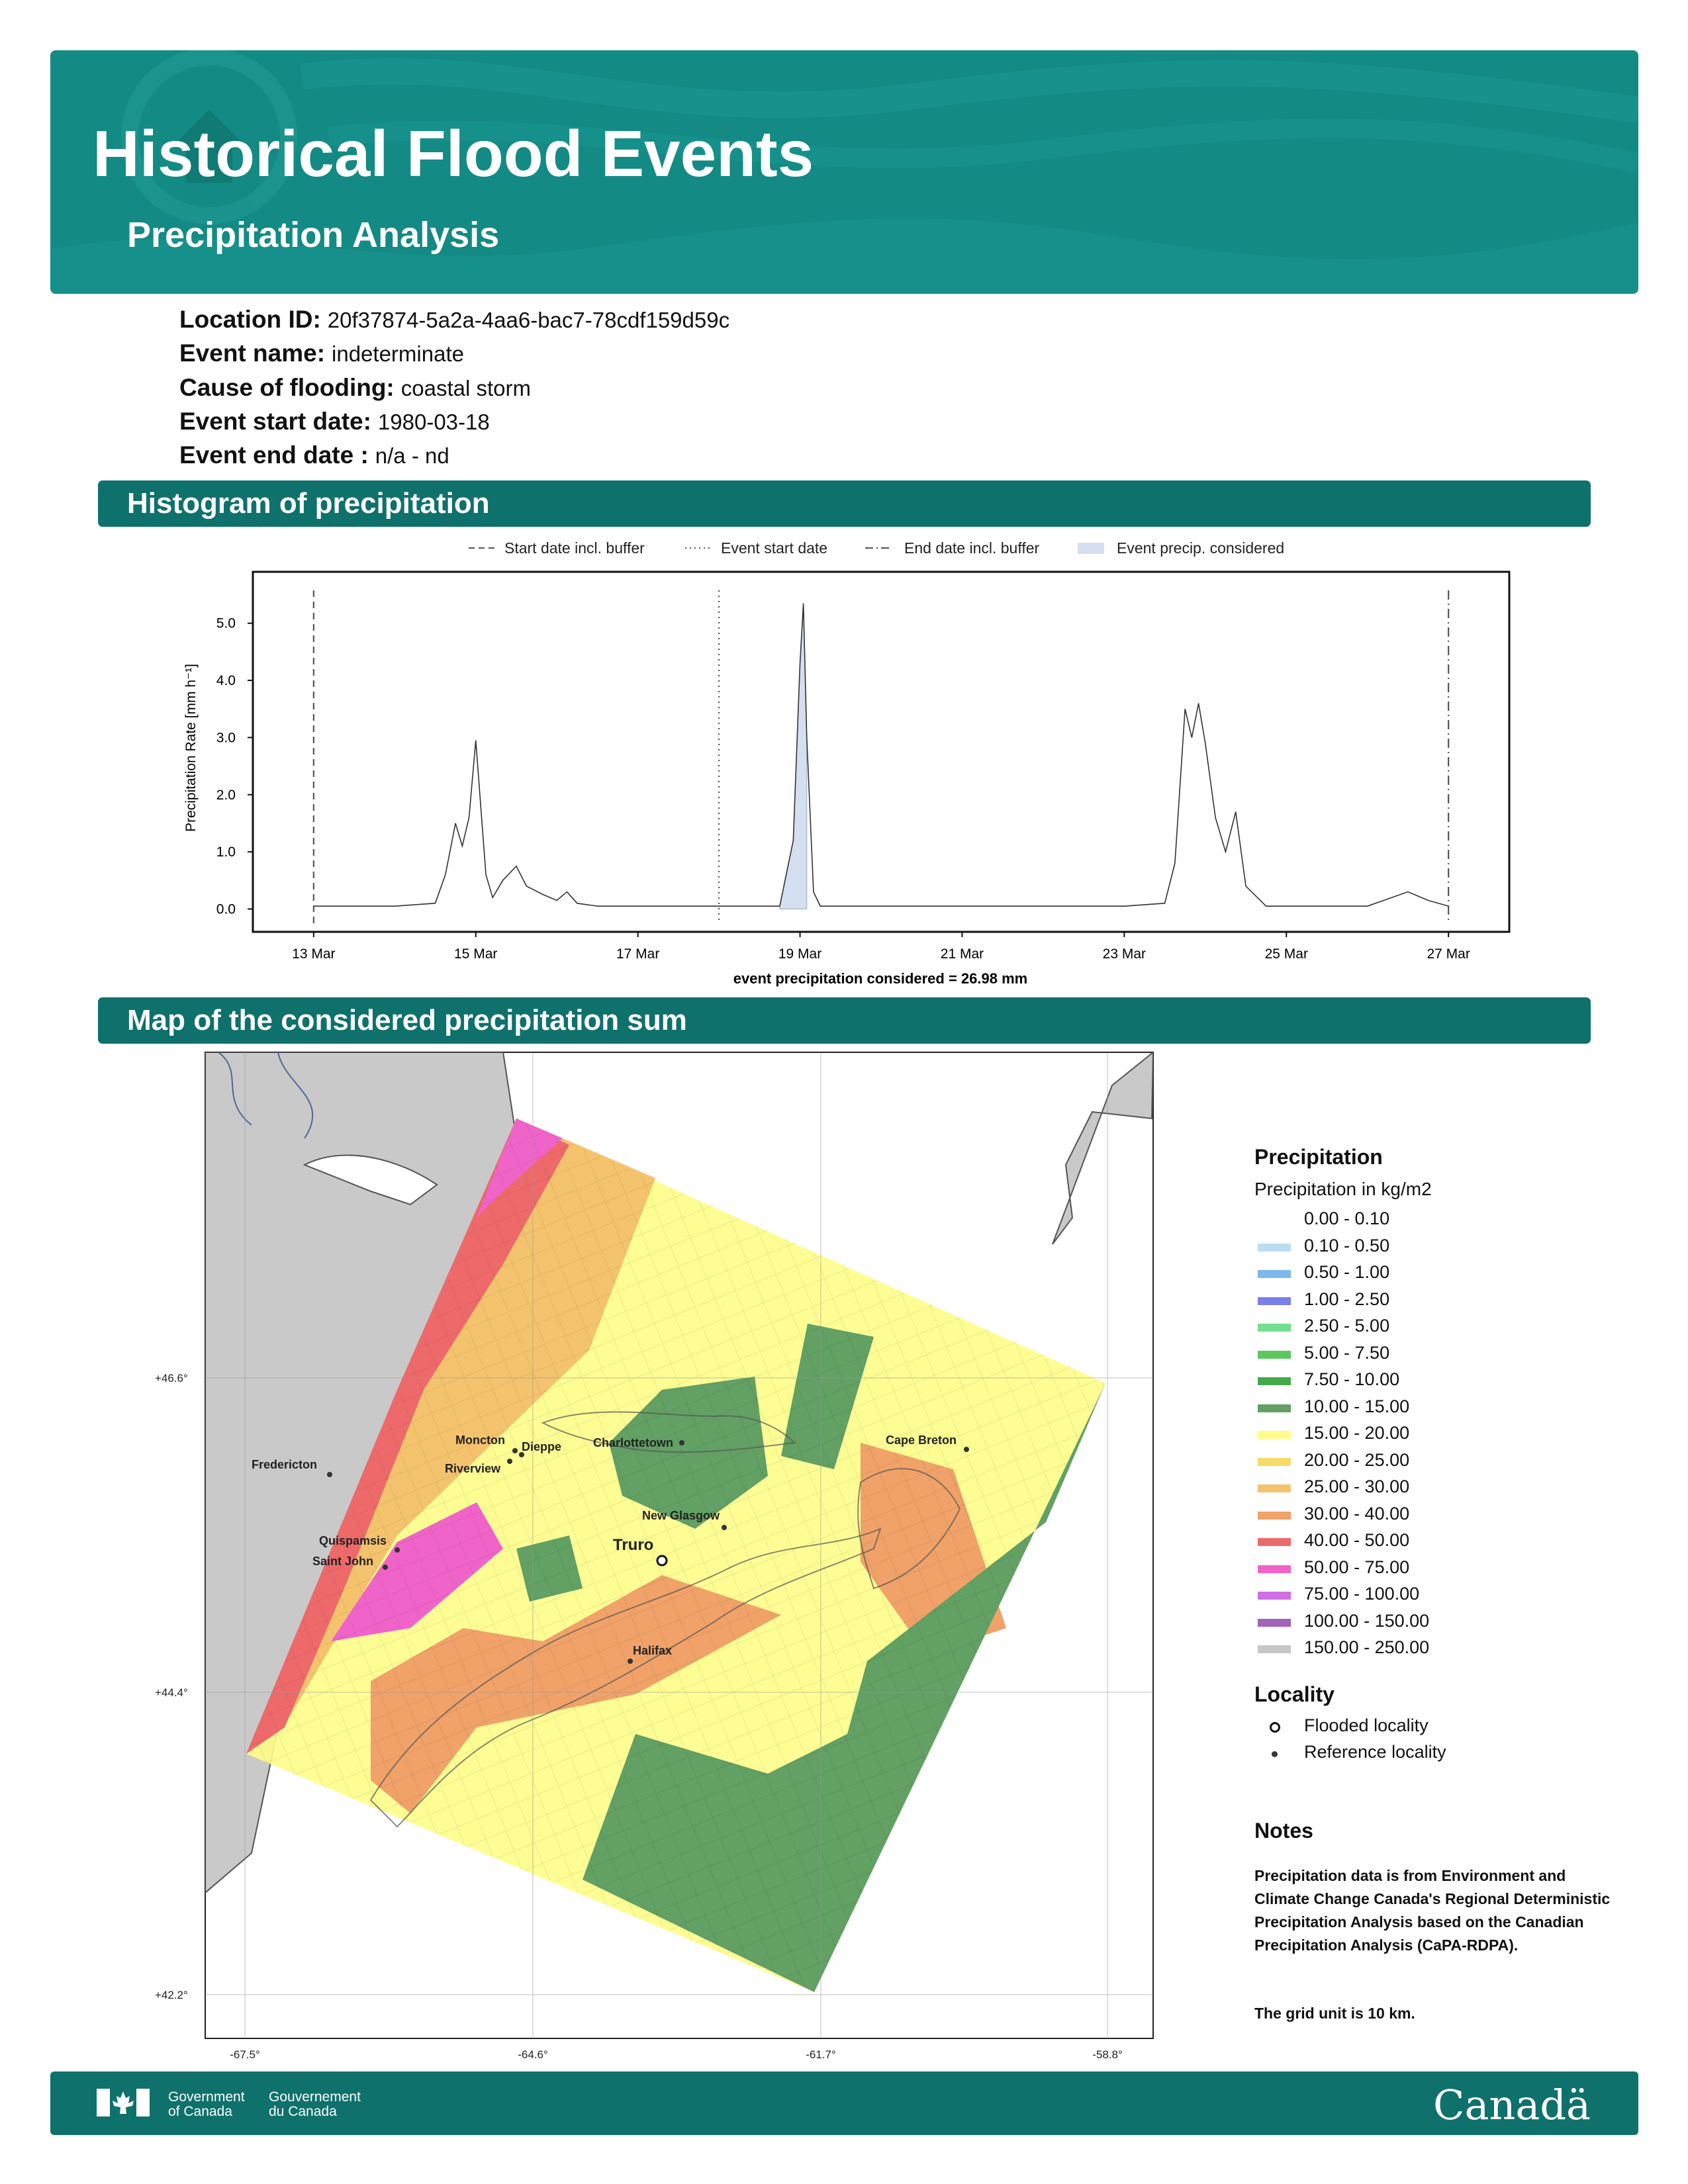 This screenshot has height=2184, width=1688. Describe the element at coordinates (1286, 954) in the screenshot. I see `x-tick-label: 25 Mar` at that location.